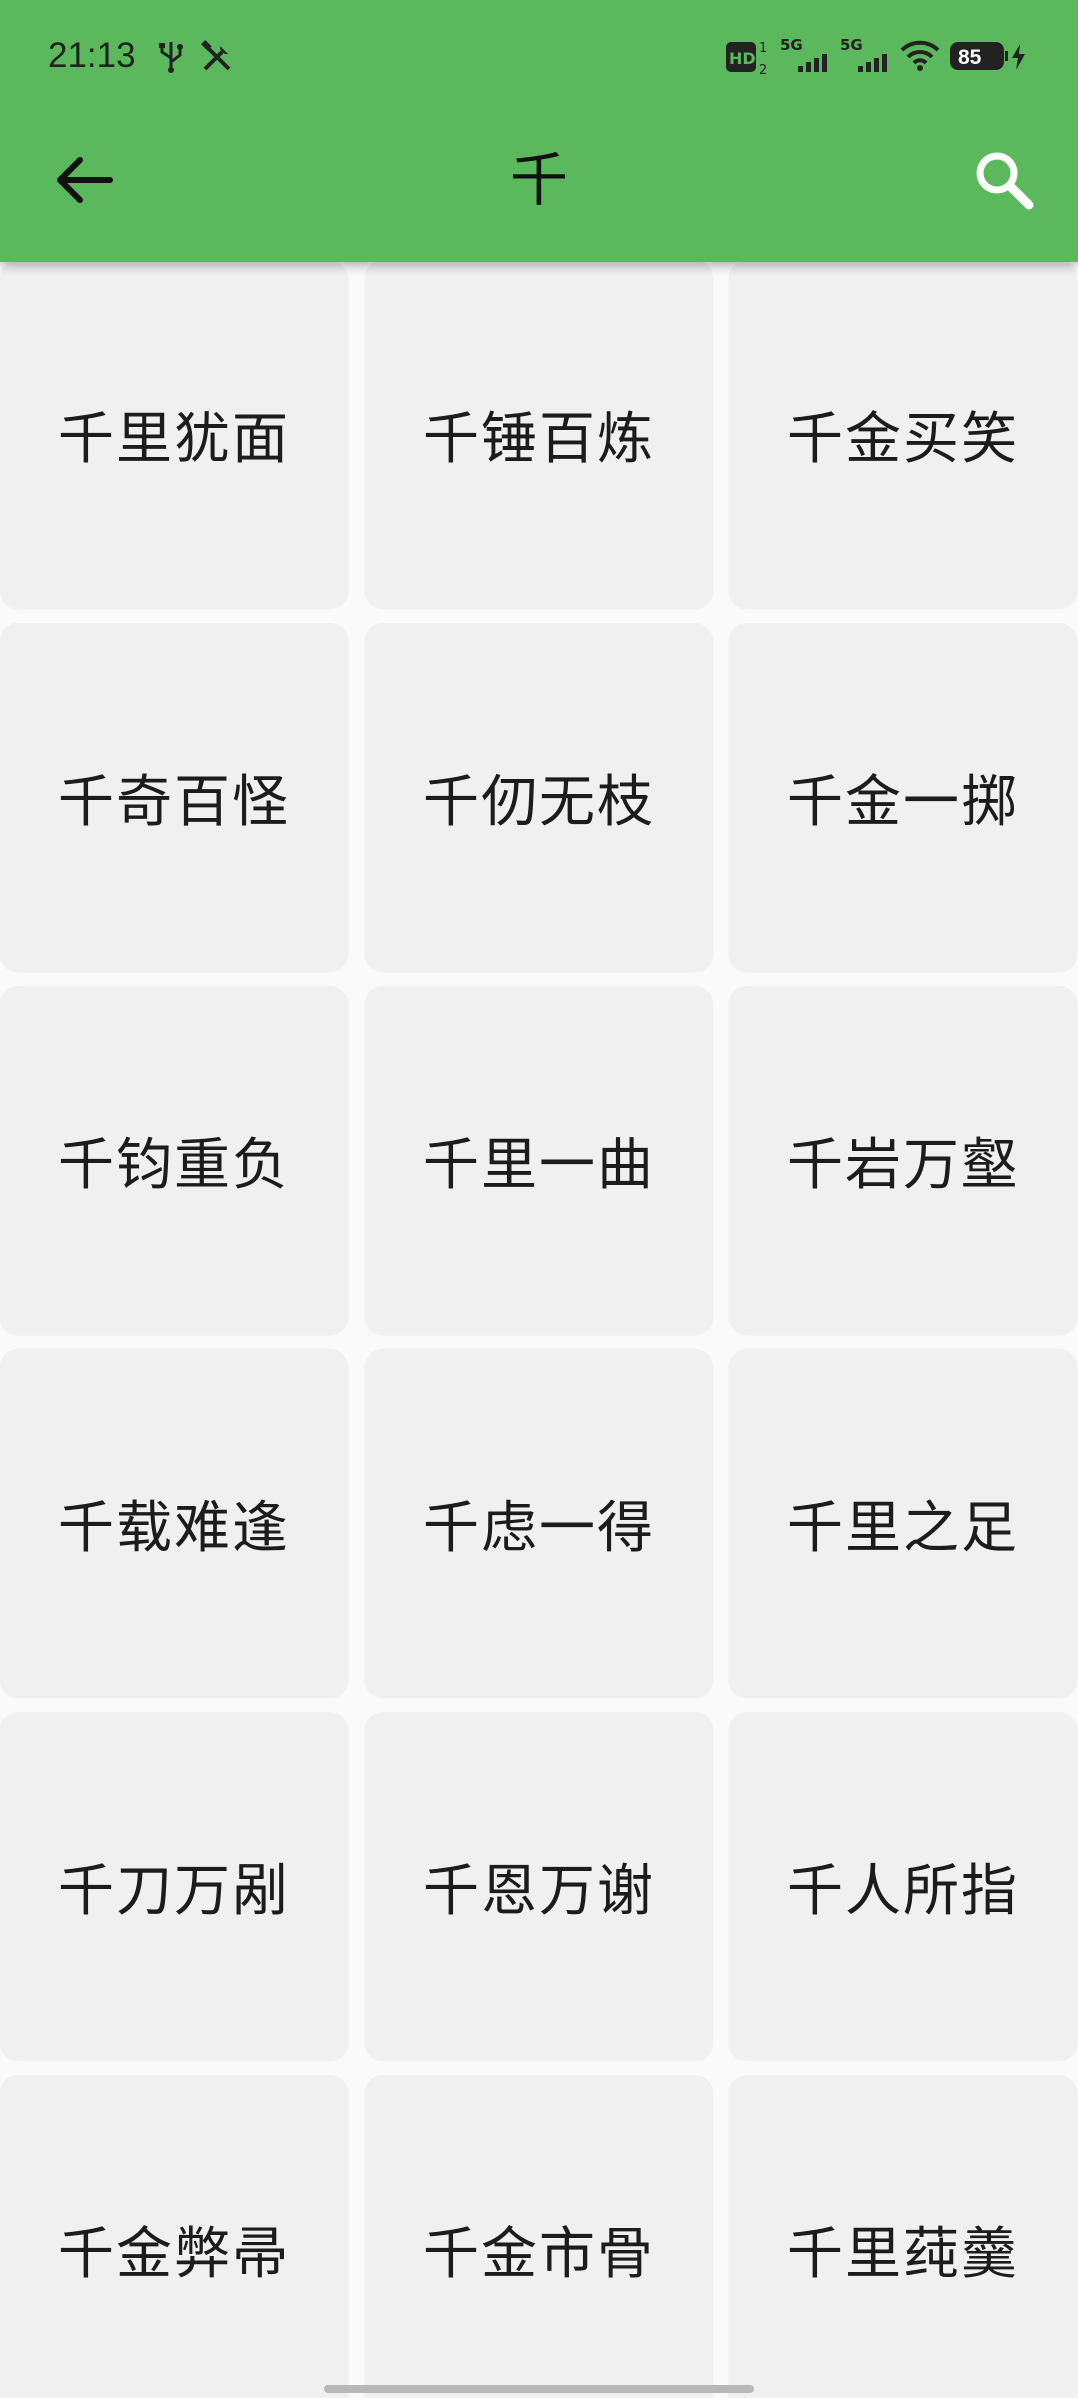  I want to click on svg-text: 1, so click(763, 48).